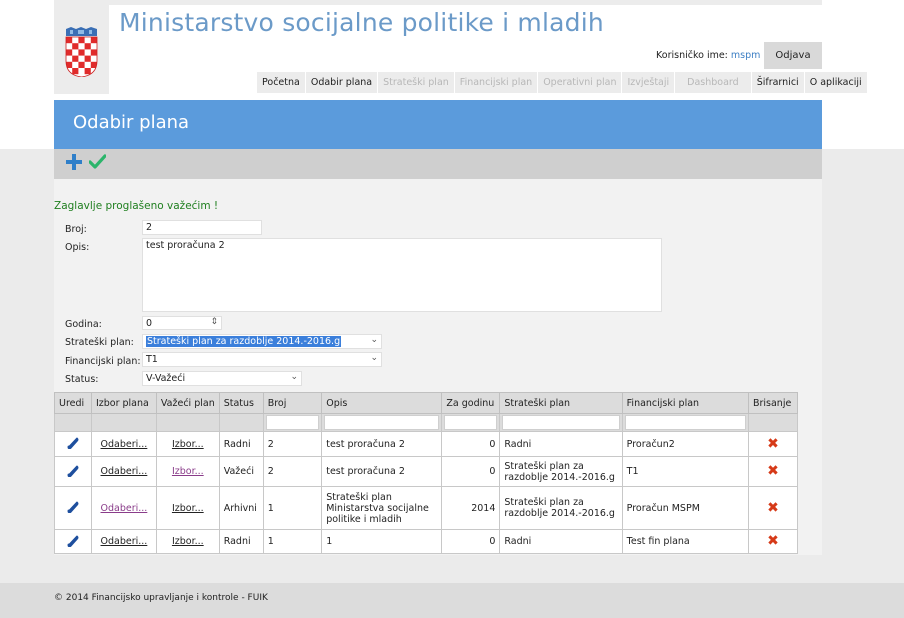 This screenshot has width=904, height=618. I want to click on status-select: V-Važeći ⌄, so click(222, 378).